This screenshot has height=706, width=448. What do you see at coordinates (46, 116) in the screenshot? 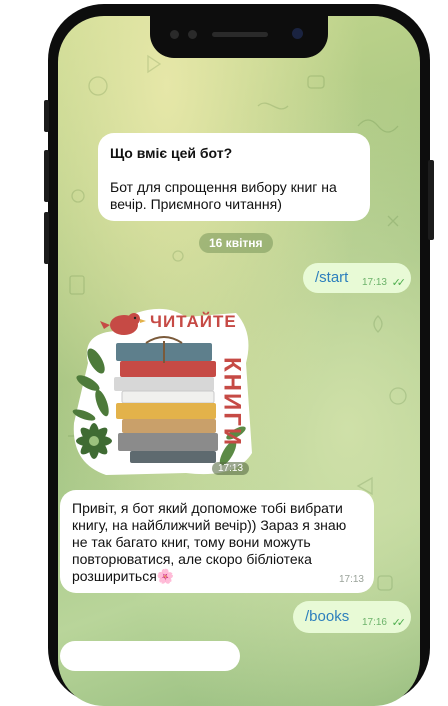
I see `mute-switch` at bounding box center [46, 116].